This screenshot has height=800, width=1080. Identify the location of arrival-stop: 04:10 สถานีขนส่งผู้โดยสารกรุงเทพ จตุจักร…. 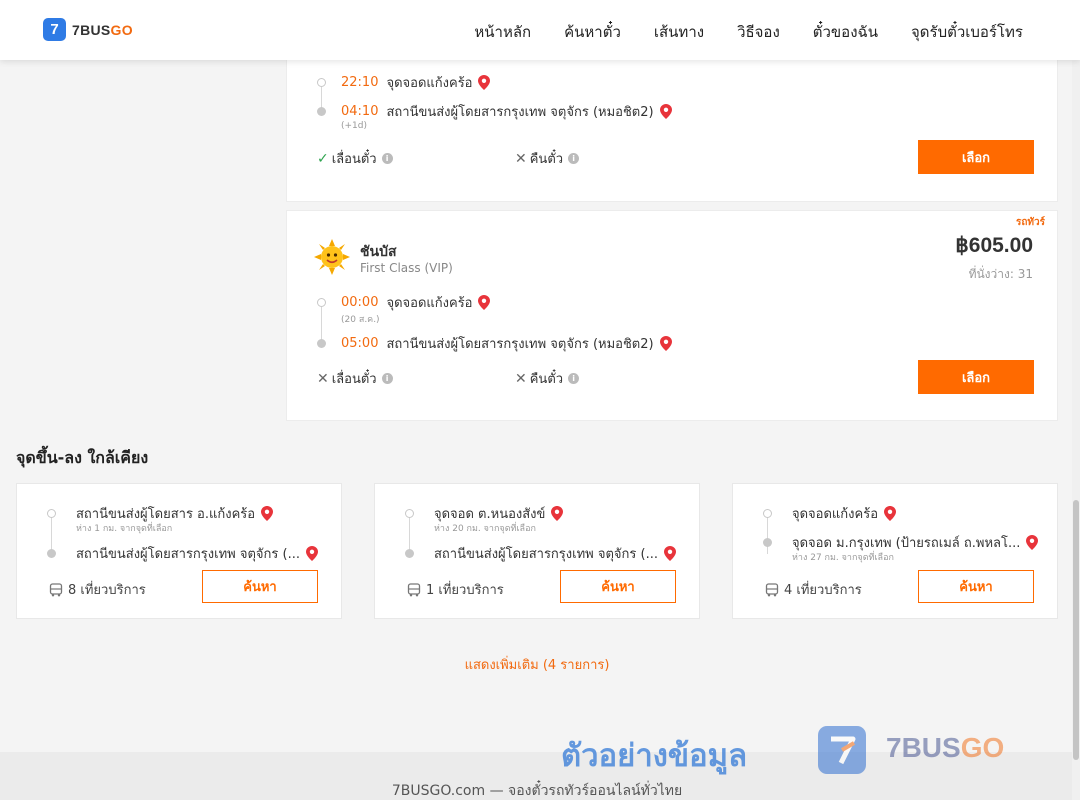
(494, 111).